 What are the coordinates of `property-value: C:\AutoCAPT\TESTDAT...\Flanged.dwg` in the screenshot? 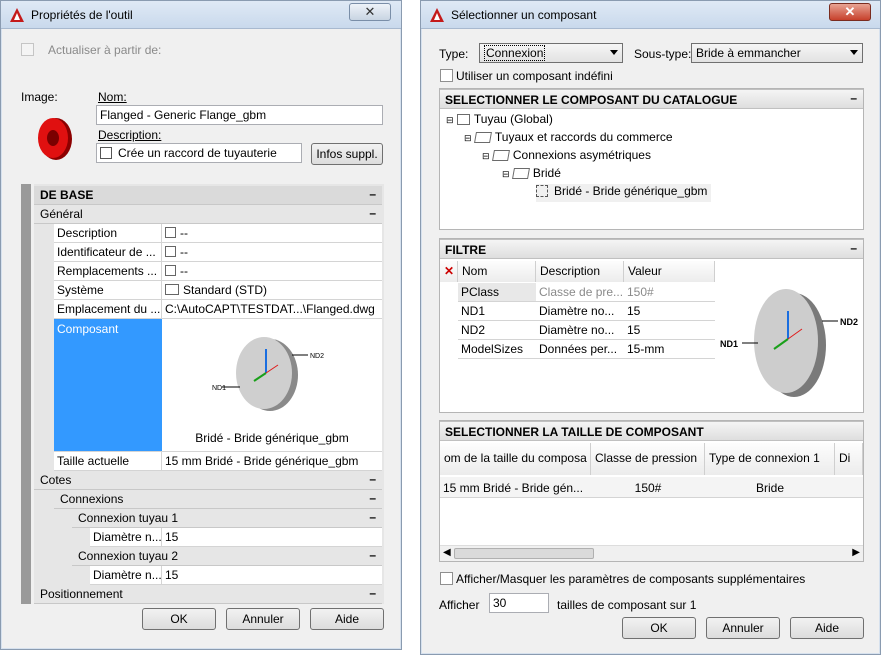 It's located at (270, 309).